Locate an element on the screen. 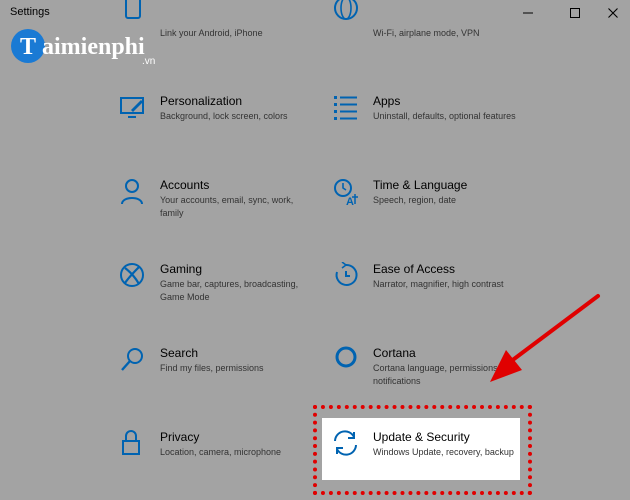 The image size is (630, 500). minimize-icon is located at coordinates (528, 13).